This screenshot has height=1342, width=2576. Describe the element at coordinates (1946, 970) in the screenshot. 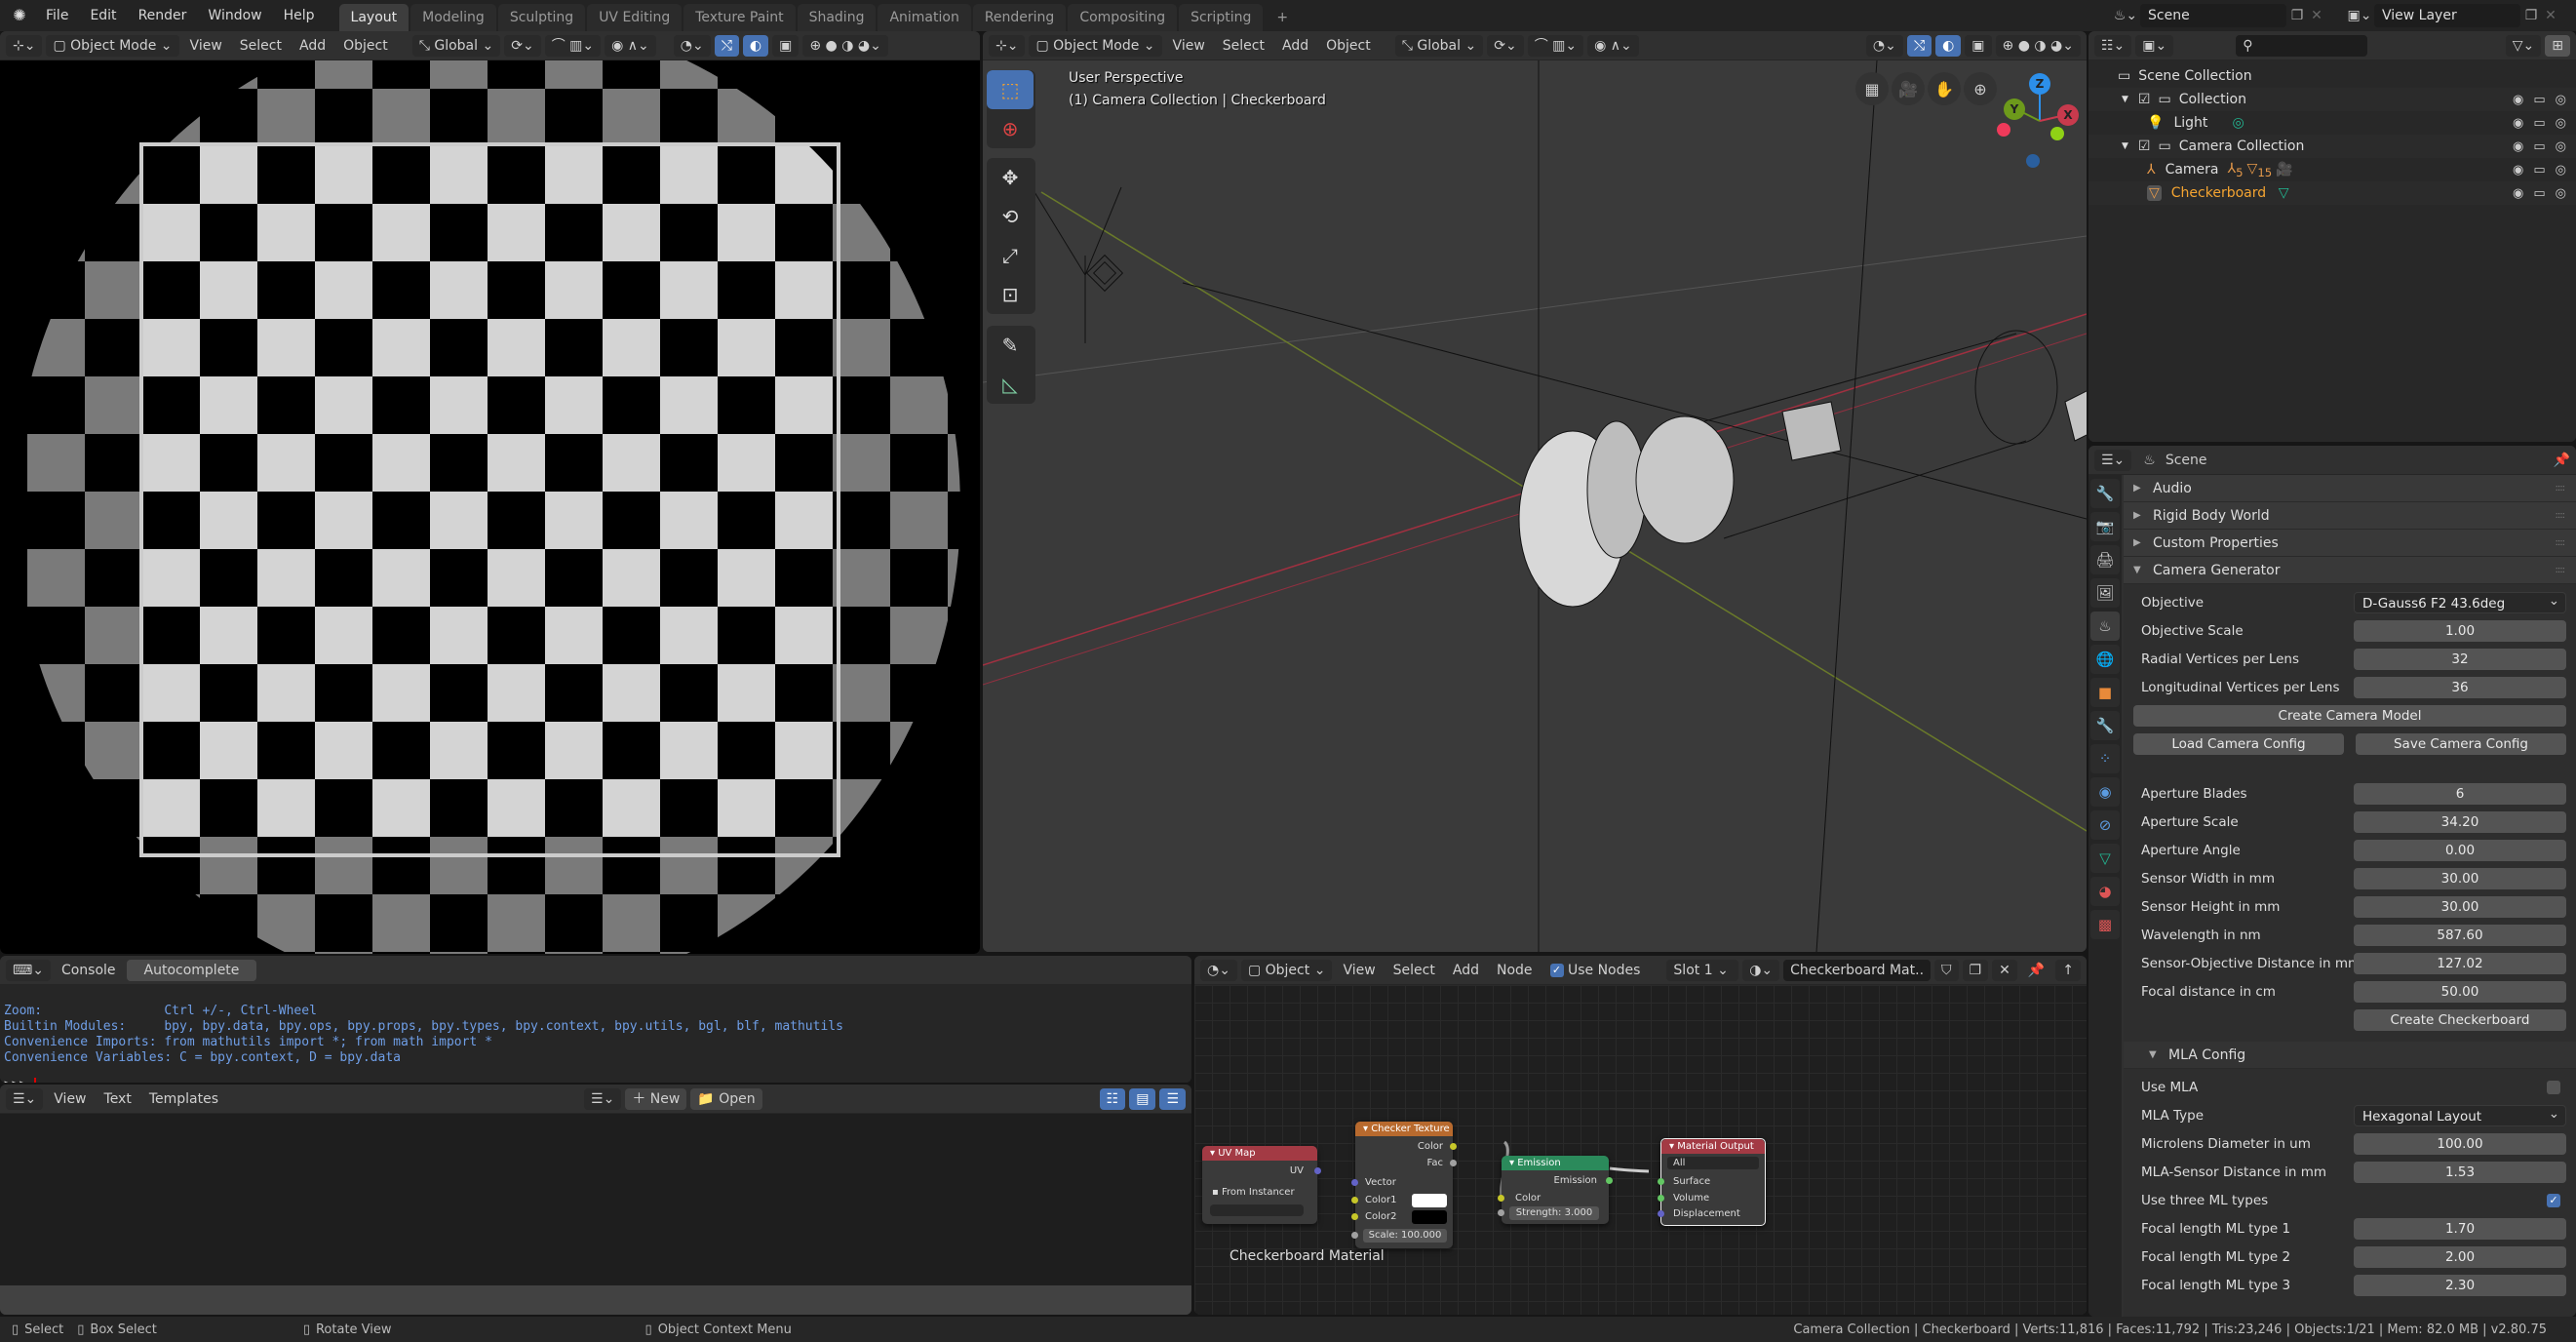

I see `fake-user-button: ⛉` at that location.